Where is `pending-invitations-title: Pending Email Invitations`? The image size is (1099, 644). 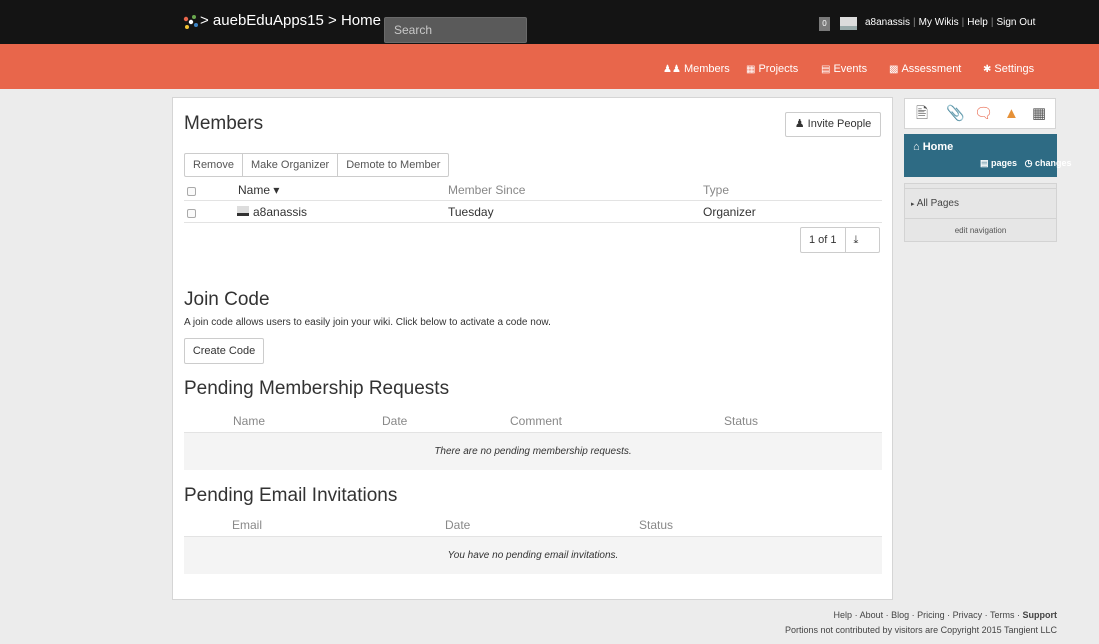
pending-invitations-title: Pending Email Invitations is located at coordinates (291, 495).